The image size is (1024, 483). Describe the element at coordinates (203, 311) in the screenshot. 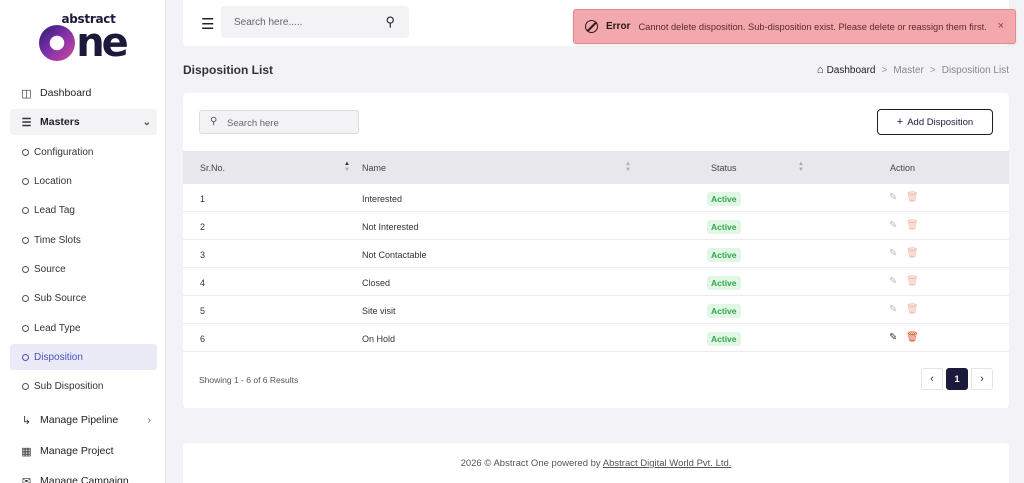

I see `cell-srno: 5` at that location.